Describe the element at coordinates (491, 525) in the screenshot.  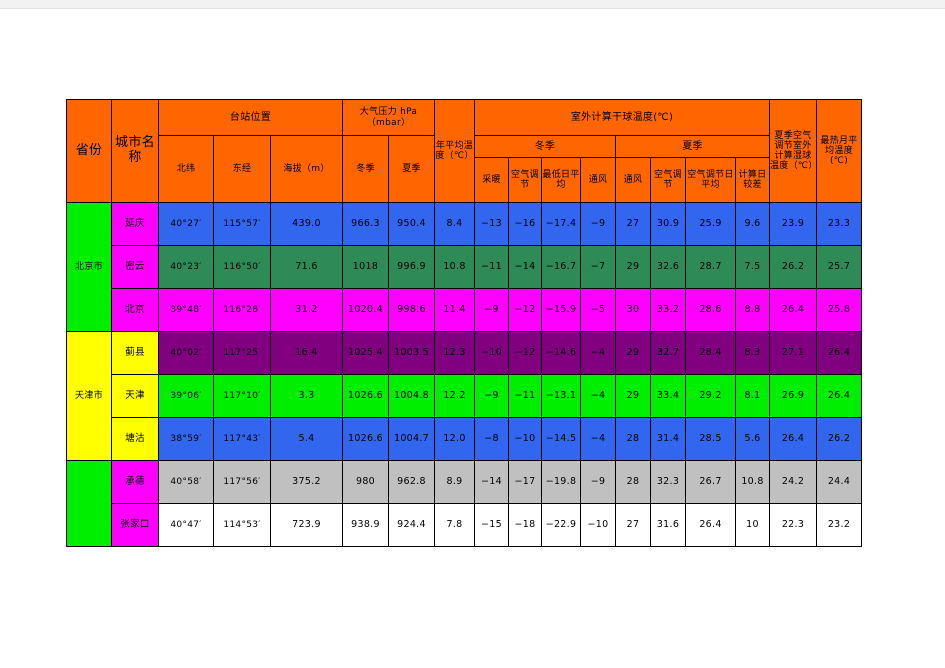
I see `cell-winter-heating: −15` at that location.